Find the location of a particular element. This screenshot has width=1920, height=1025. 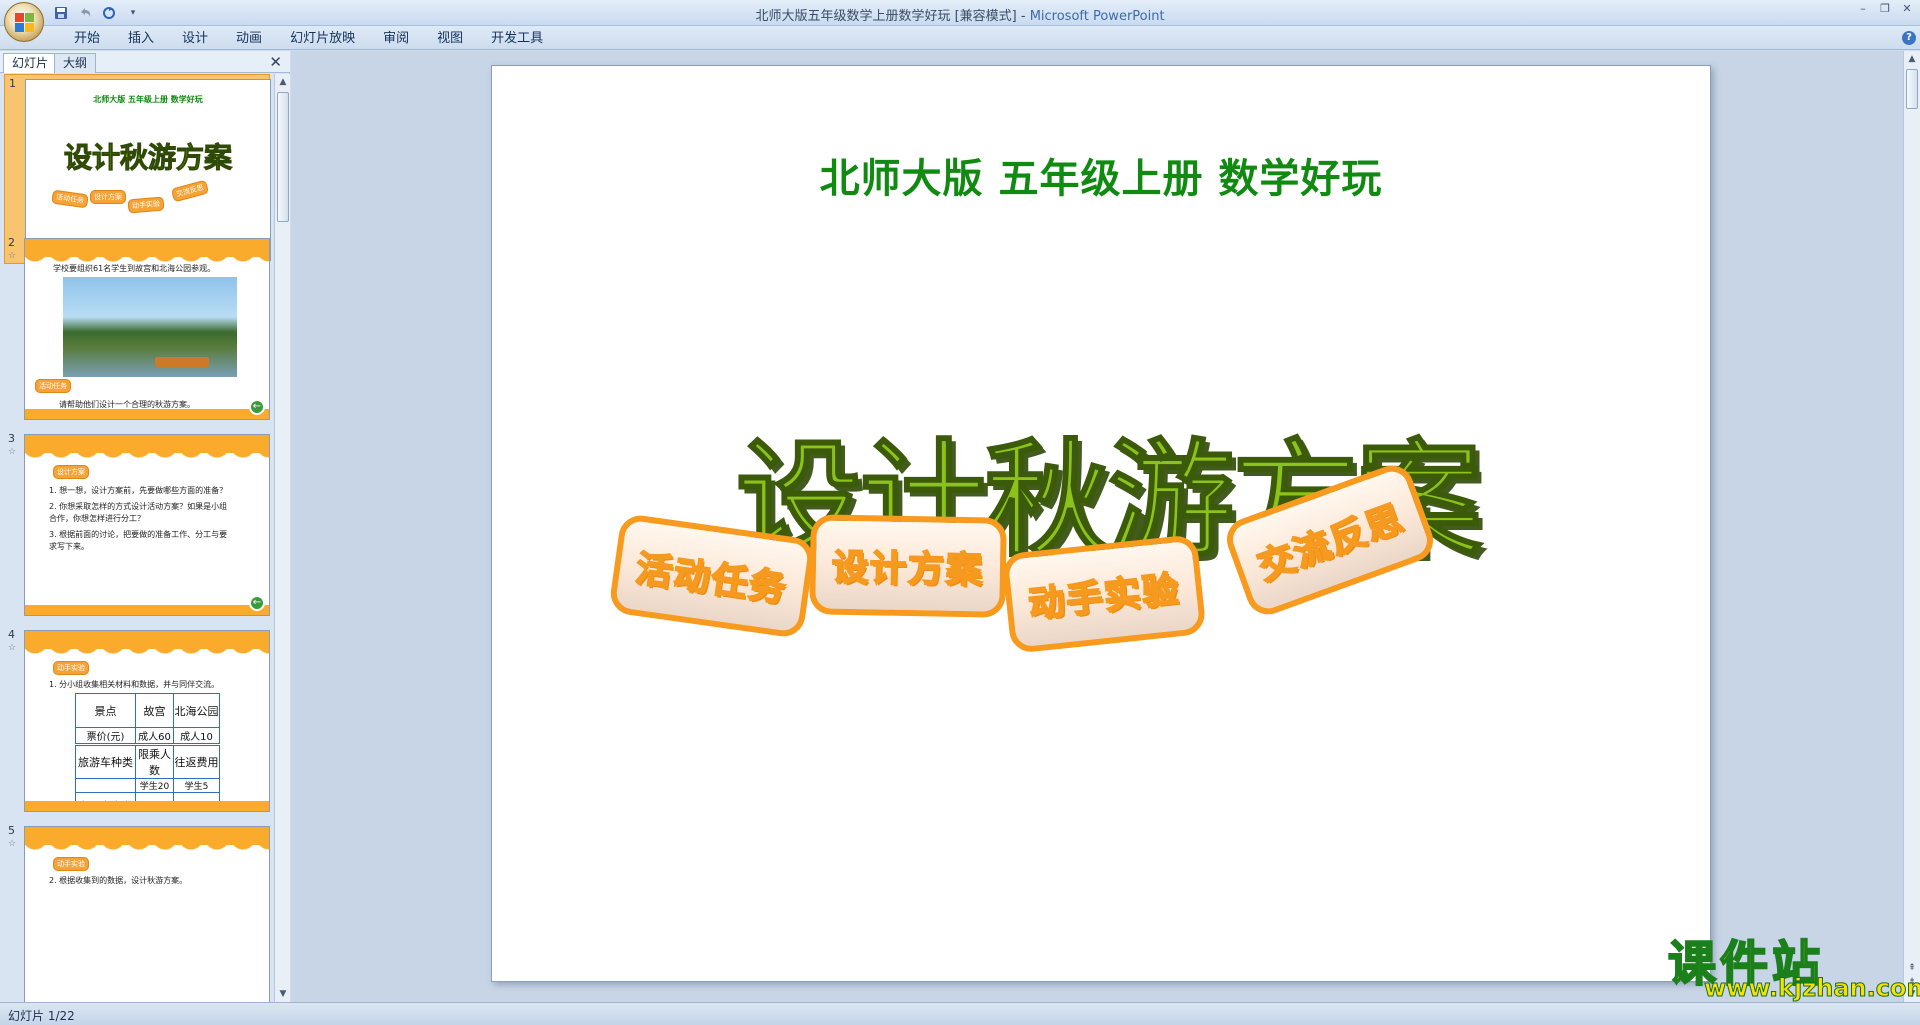

tab-home: 开始 is located at coordinates (87, 39).